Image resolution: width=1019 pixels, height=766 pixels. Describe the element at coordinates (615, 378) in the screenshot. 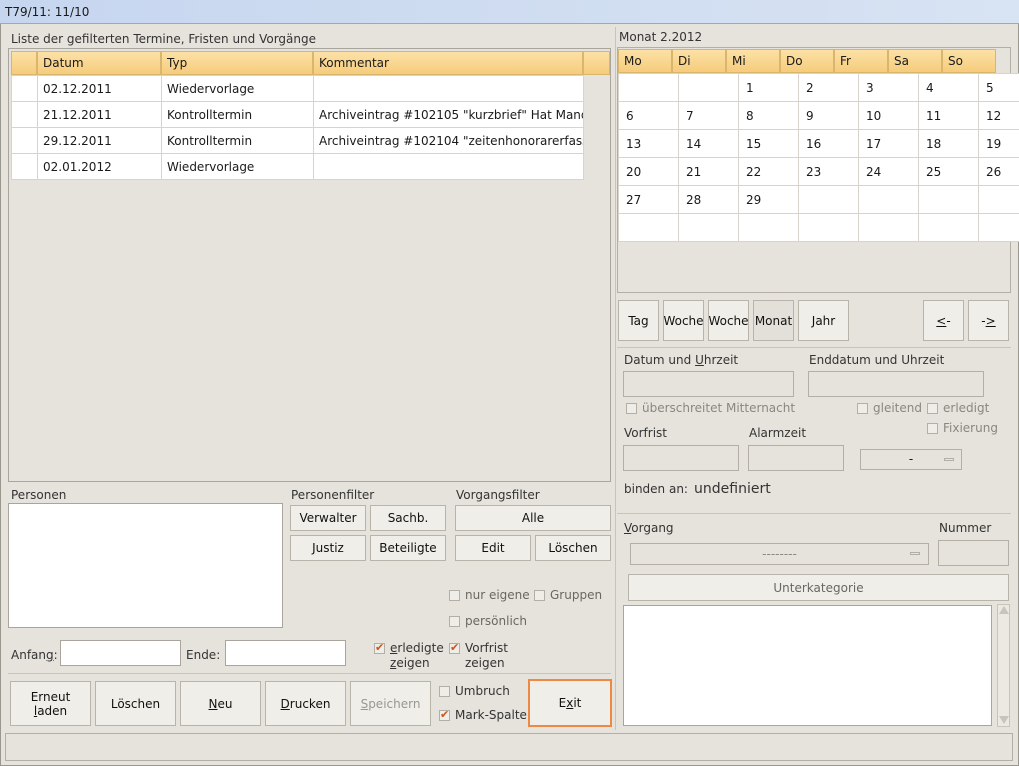

I see `pane-divider` at that location.